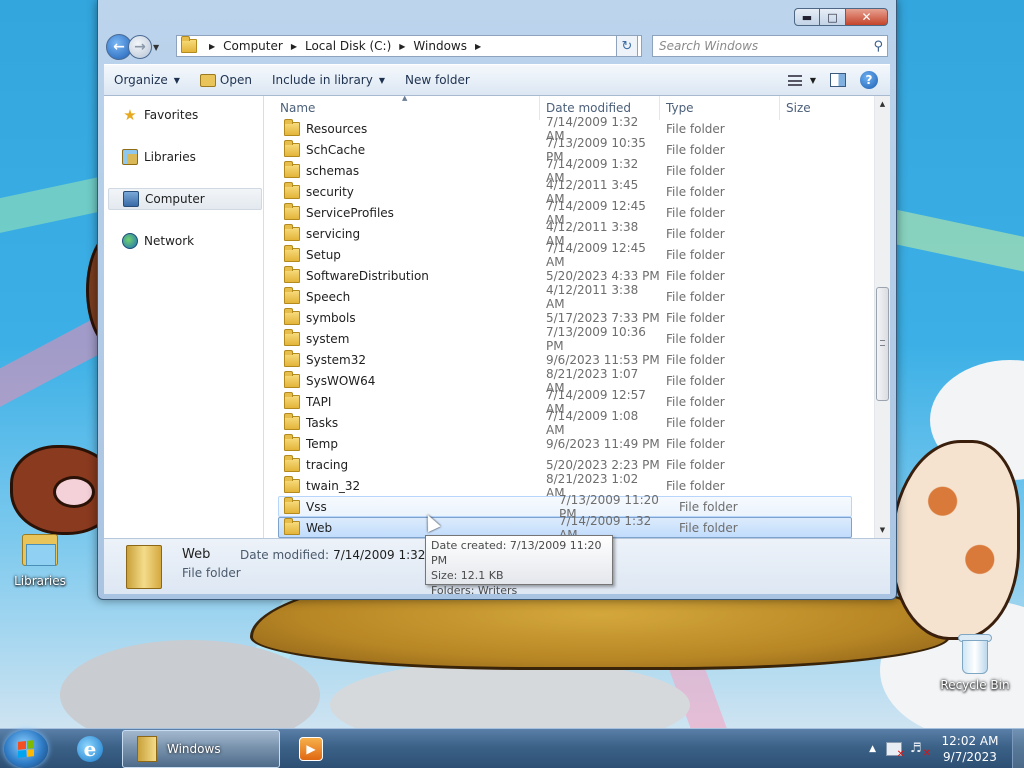 The width and height of the screenshot is (1024, 768). I want to click on file-name: Tasks, so click(322, 422).